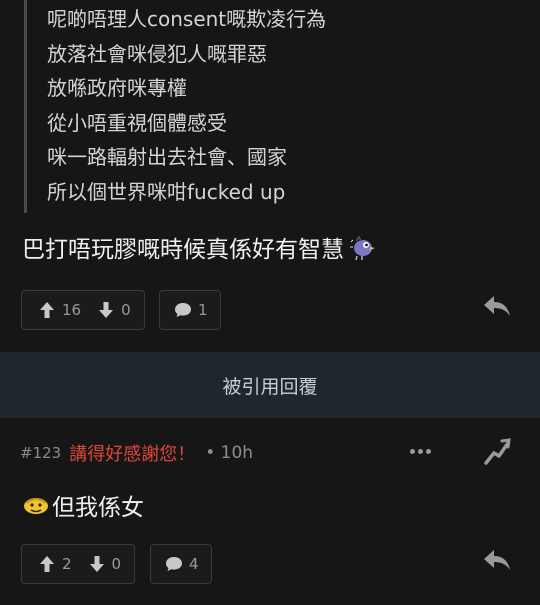  I want to click on comment-count: 4, so click(194, 564).